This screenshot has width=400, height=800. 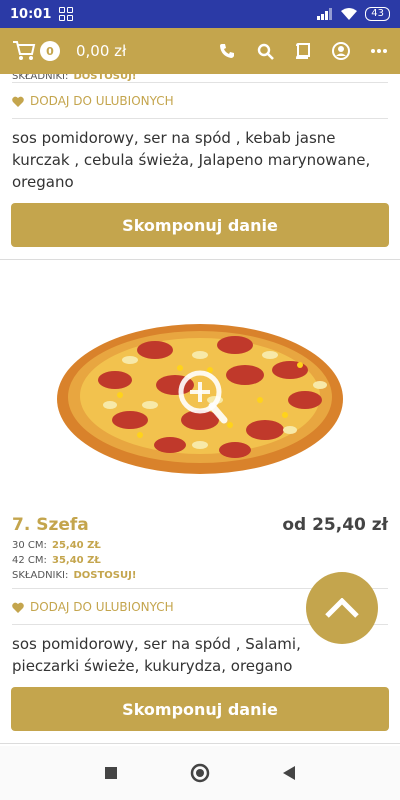 What do you see at coordinates (29, 545) in the screenshot?
I see `size-label: 30 CM:` at bounding box center [29, 545].